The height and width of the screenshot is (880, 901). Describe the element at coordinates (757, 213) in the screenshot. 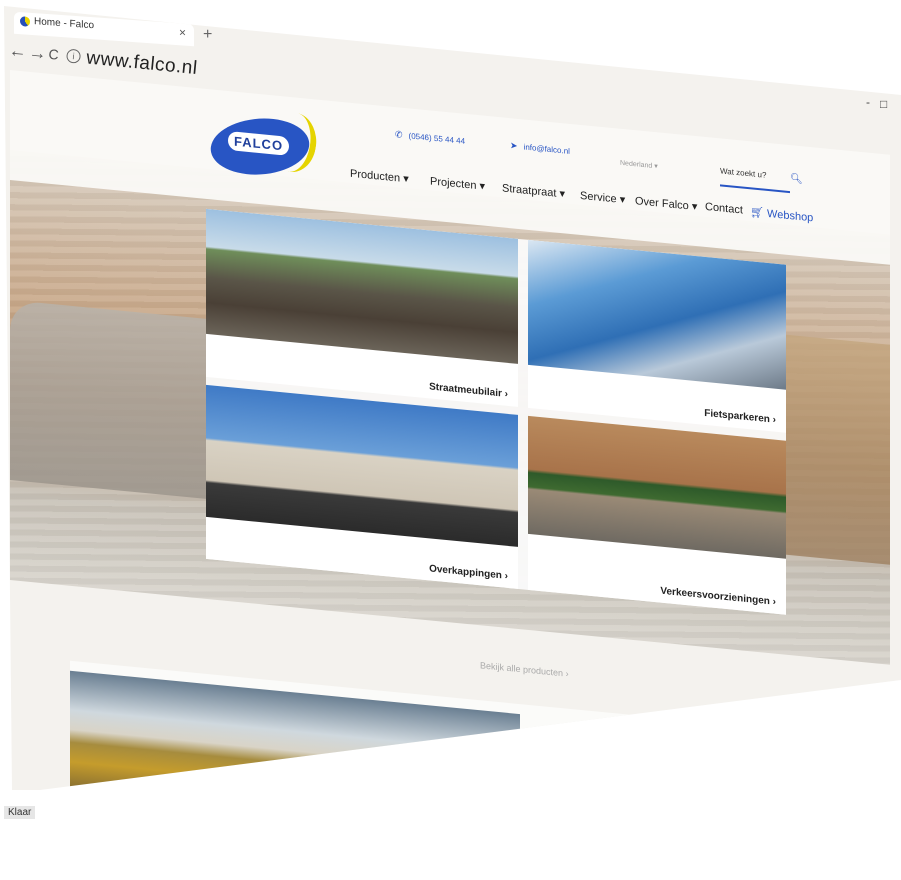

I see `cart-icon: 🛒︎` at that location.